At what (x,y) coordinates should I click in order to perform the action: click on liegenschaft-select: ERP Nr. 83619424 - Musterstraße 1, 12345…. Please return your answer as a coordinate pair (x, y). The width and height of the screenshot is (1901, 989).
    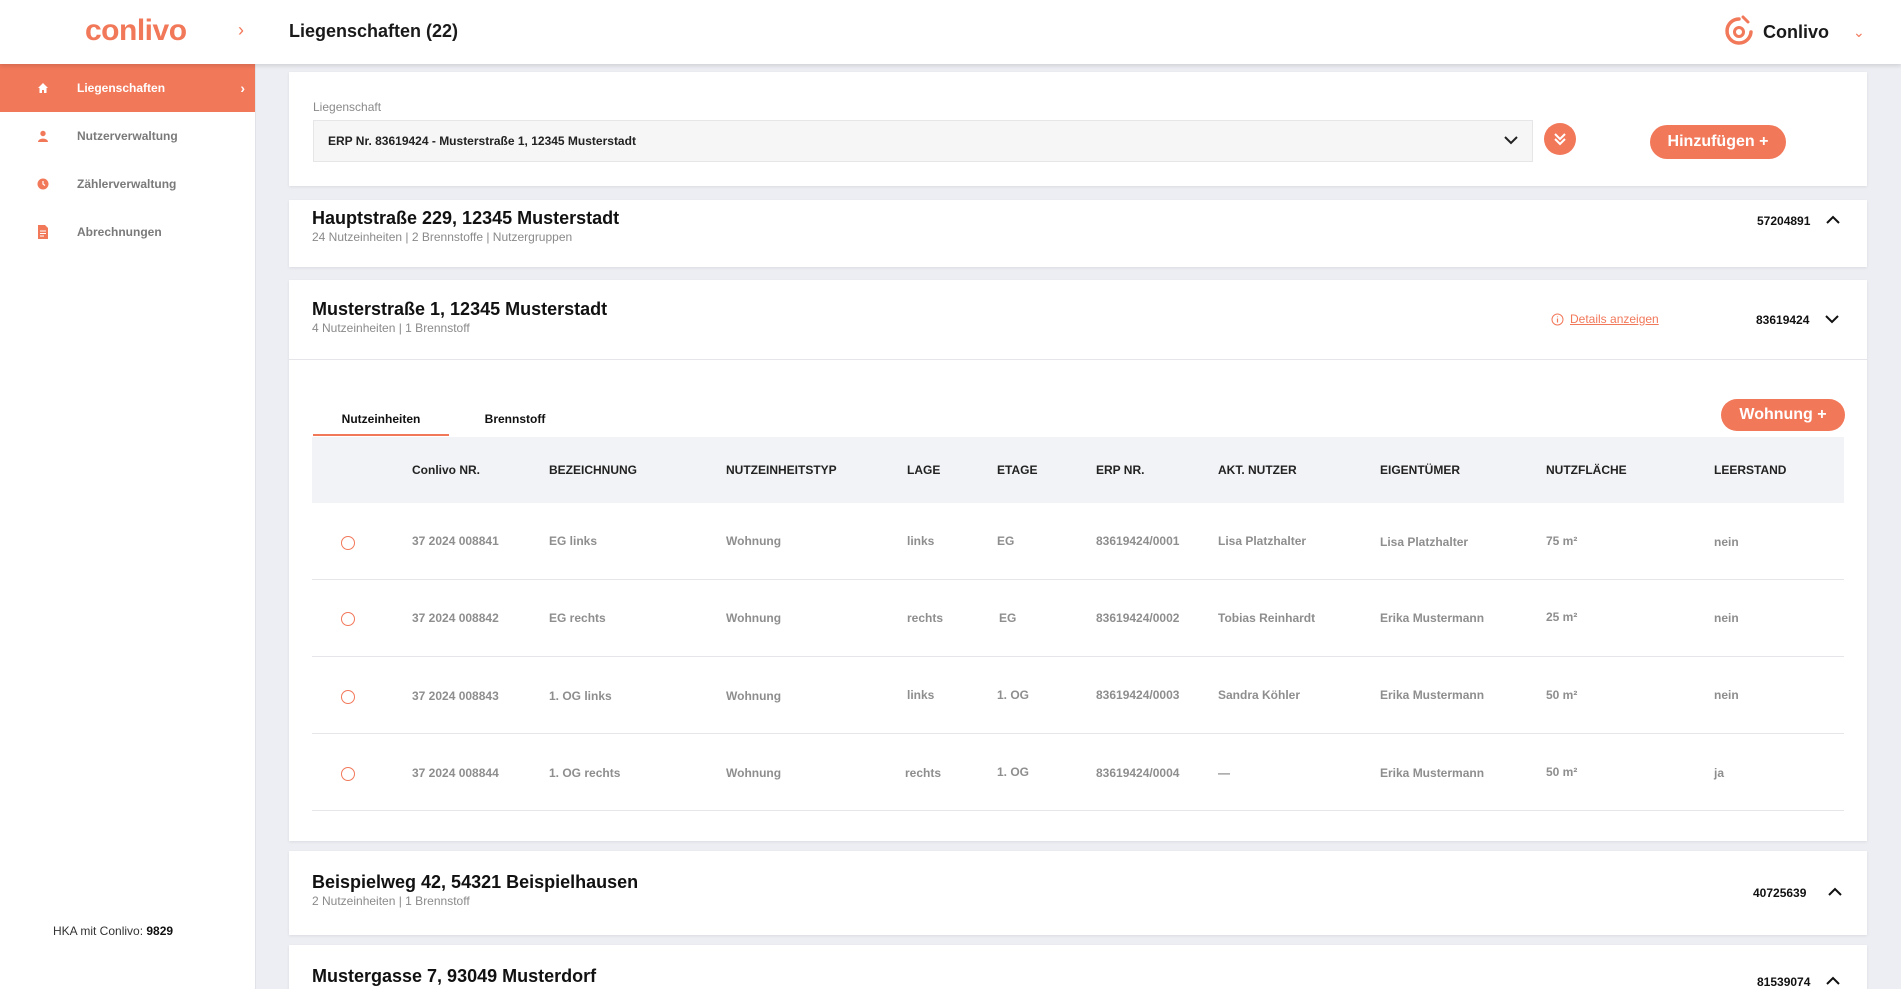
    Looking at the image, I should click on (923, 141).